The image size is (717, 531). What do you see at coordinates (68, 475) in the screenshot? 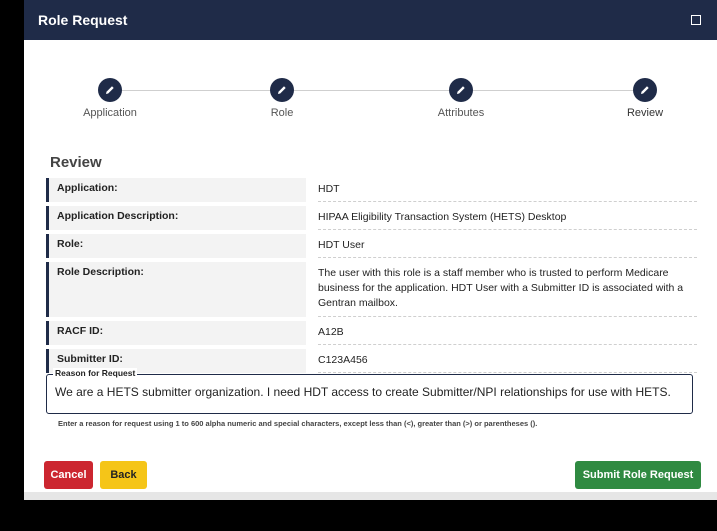
I see `cancel-button: Cancel` at bounding box center [68, 475].